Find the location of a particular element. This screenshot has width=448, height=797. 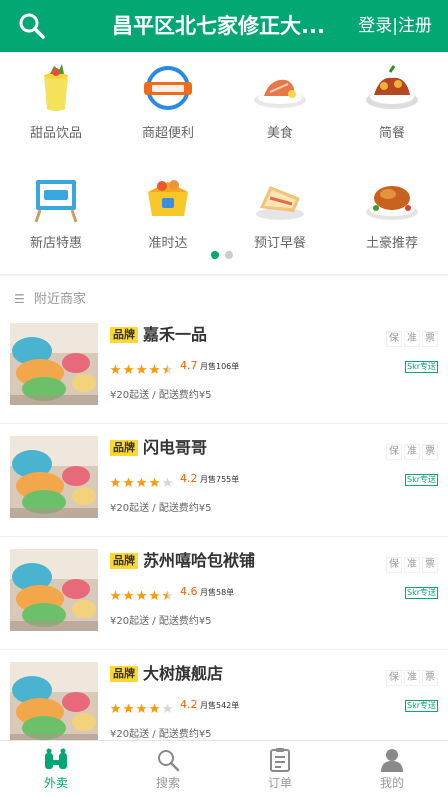

monthly-sales: 月售542单 is located at coordinates (220, 705).